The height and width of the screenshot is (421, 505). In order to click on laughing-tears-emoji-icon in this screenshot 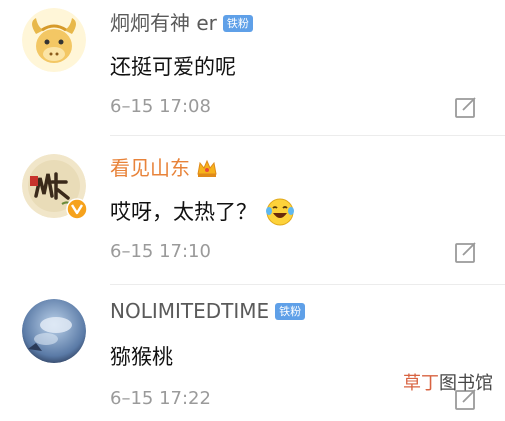, I will do `click(280, 212)`.